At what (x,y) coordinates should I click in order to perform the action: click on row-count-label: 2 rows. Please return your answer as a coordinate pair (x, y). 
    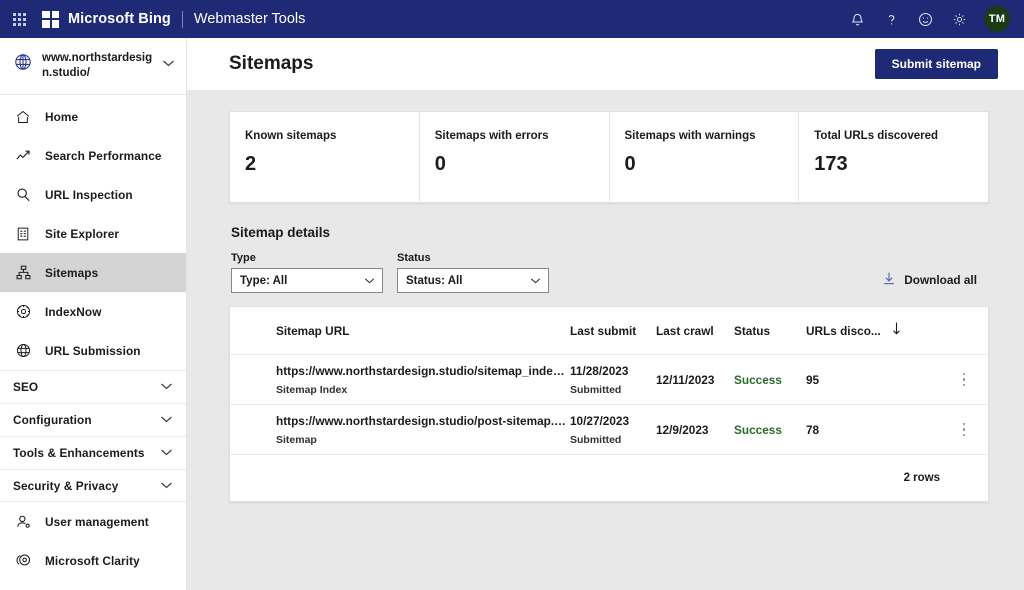
    Looking at the image, I should click on (921, 478).